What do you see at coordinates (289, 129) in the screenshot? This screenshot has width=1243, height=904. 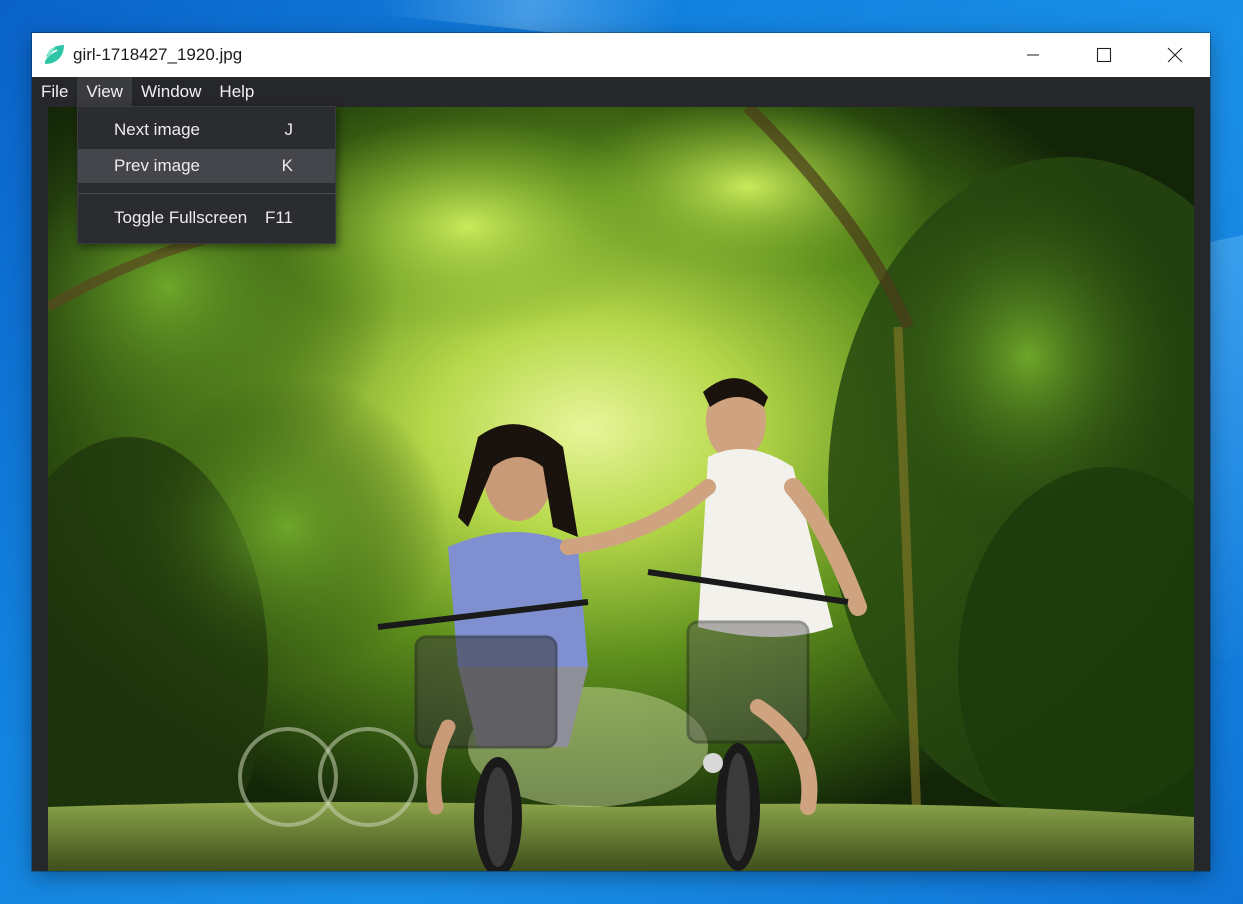 I see `menu-item-shortcut: J` at bounding box center [289, 129].